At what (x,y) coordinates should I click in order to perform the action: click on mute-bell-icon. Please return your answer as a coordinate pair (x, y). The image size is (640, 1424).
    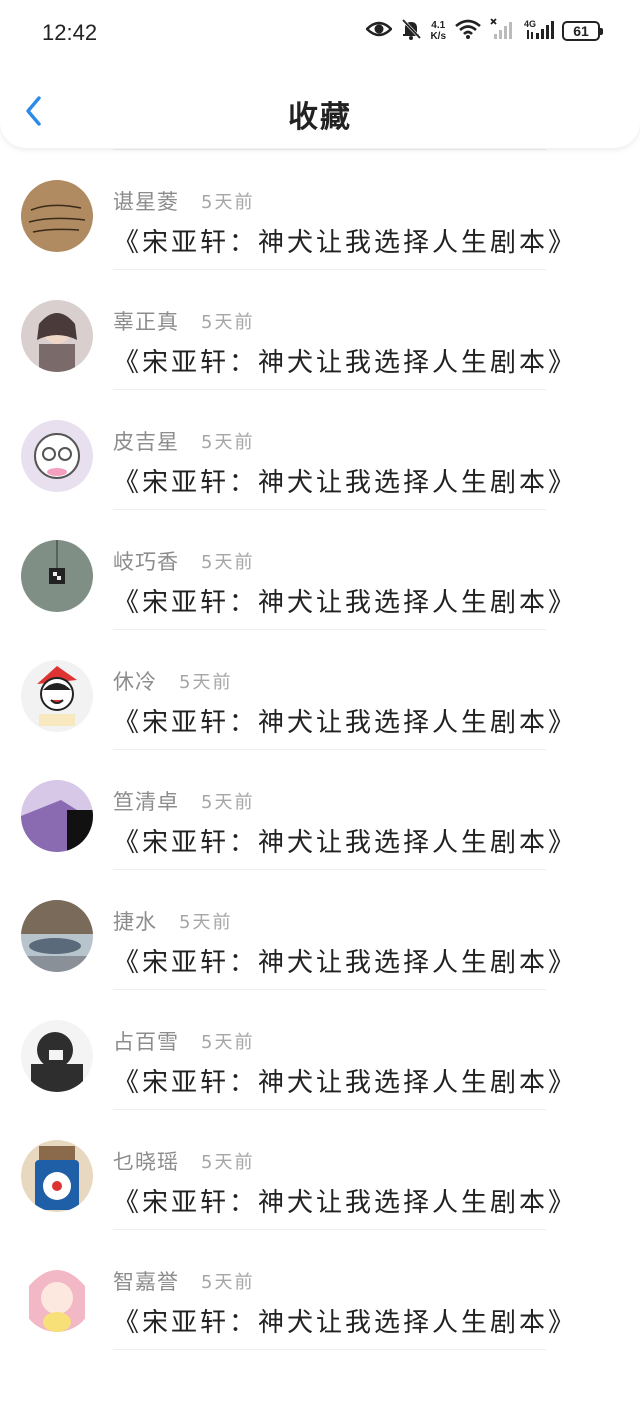
    Looking at the image, I should click on (411, 31).